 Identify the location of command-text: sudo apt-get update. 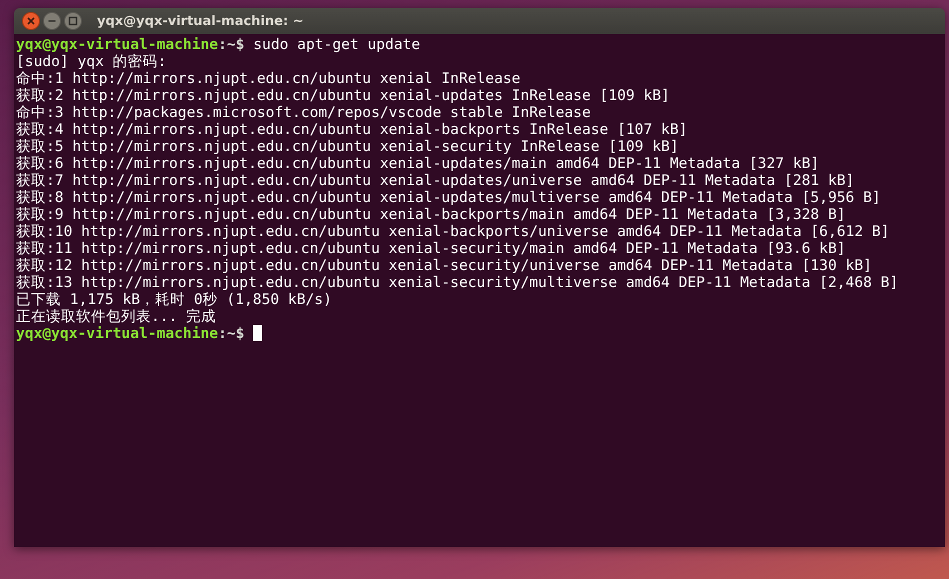
(336, 44).